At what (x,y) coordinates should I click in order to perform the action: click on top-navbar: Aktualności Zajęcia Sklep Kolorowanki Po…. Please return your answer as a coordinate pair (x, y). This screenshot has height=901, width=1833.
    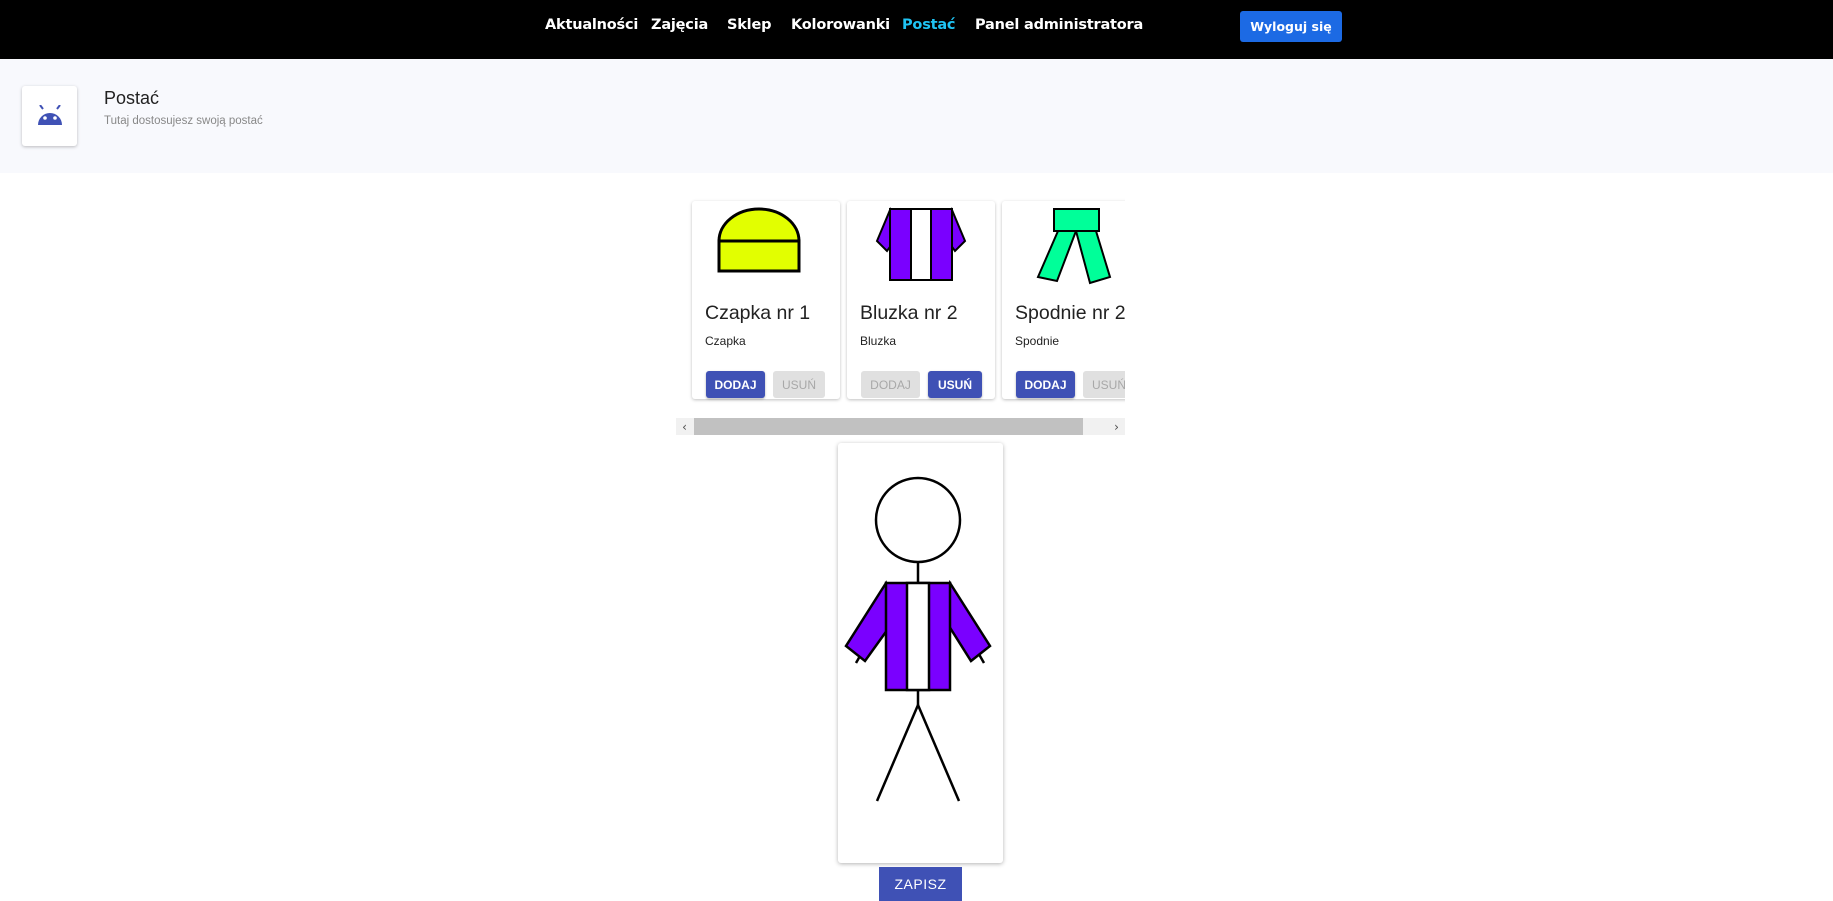
    Looking at the image, I should click on (916, 29).